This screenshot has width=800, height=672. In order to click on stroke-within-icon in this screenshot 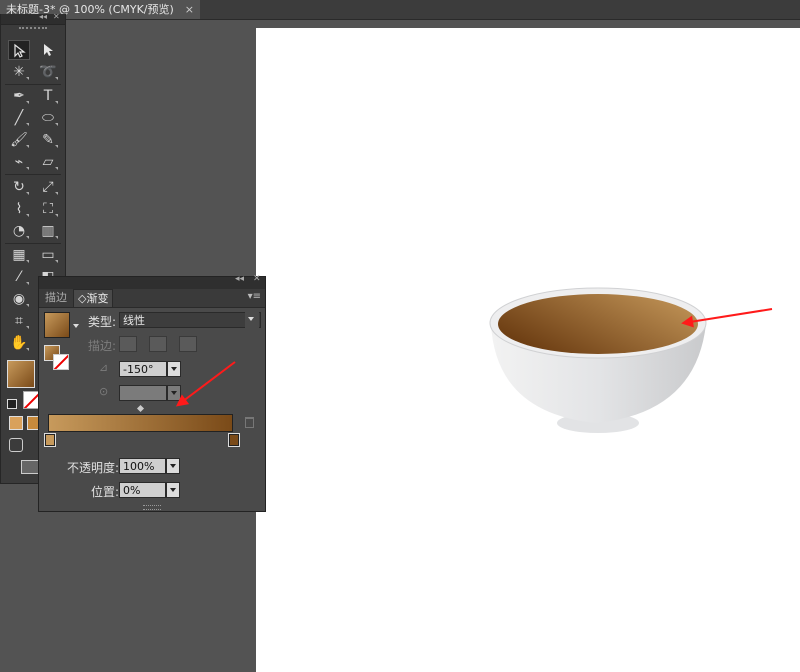, I will do `click(128, 344)`.